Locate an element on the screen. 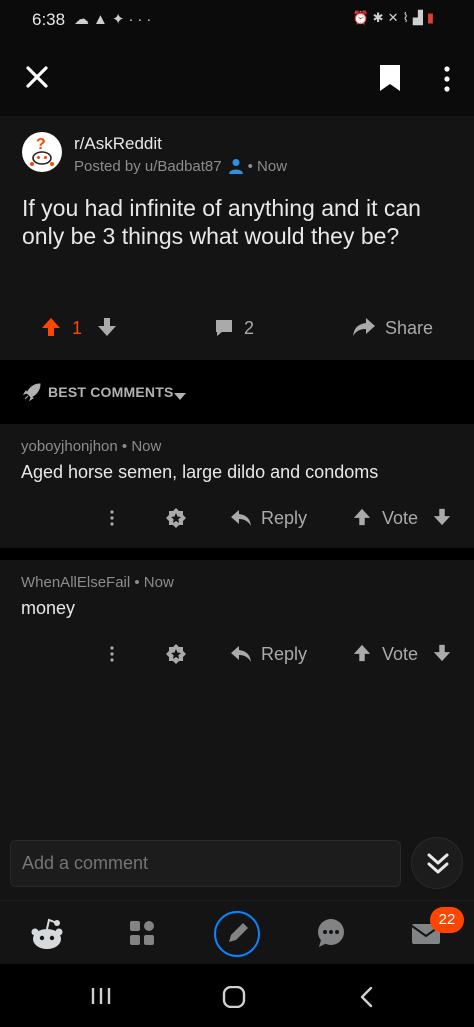 The width and height of the screenshot is (474, 1027). post-action-bar: 1 2 Share is located at coordinates (237, 328).